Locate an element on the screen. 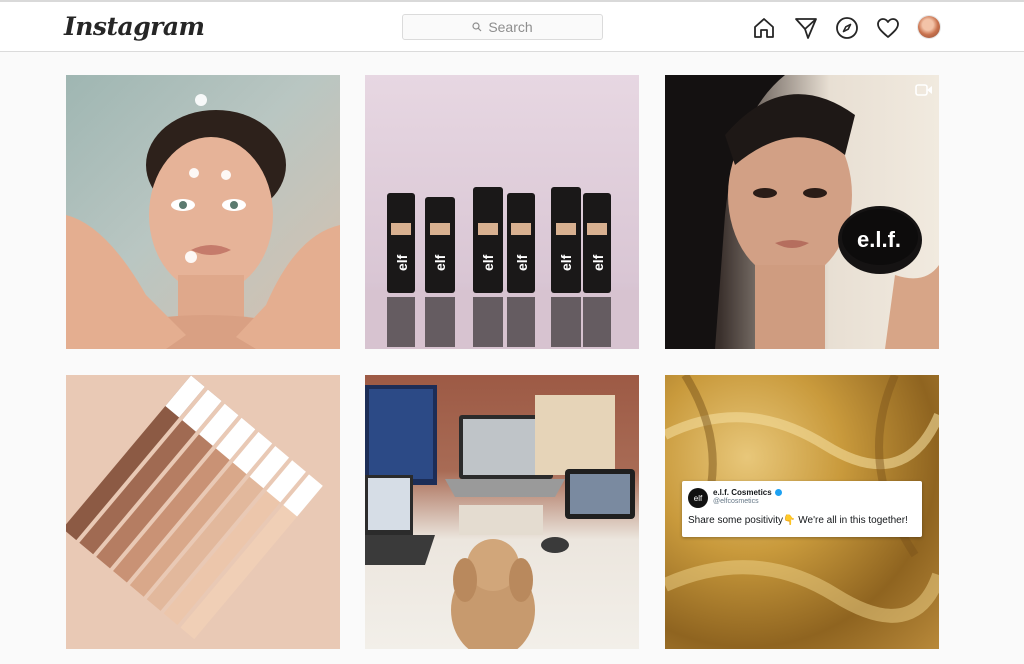 The height and width of the screenshot is (664, 1024). direct-icon is located at coordinates (806, 28).